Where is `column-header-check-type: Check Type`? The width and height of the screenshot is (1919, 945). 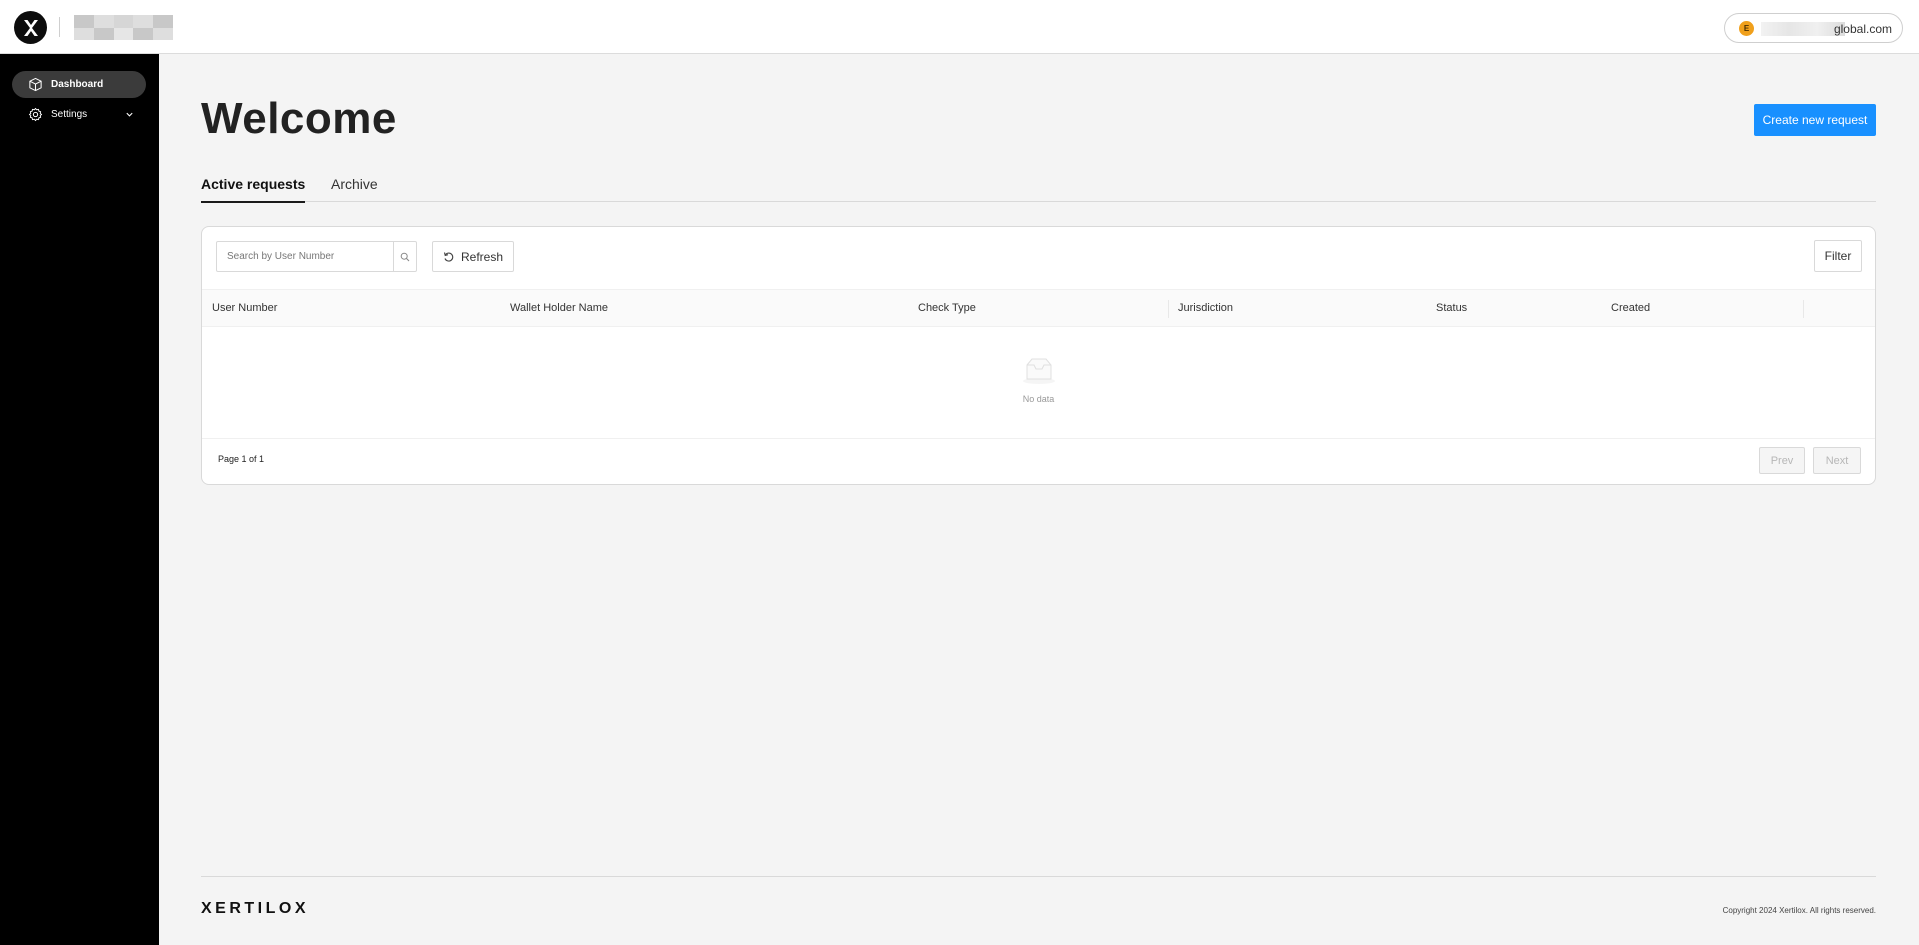 column-header-check-type: Check Type is located at coordinates (947, 308).